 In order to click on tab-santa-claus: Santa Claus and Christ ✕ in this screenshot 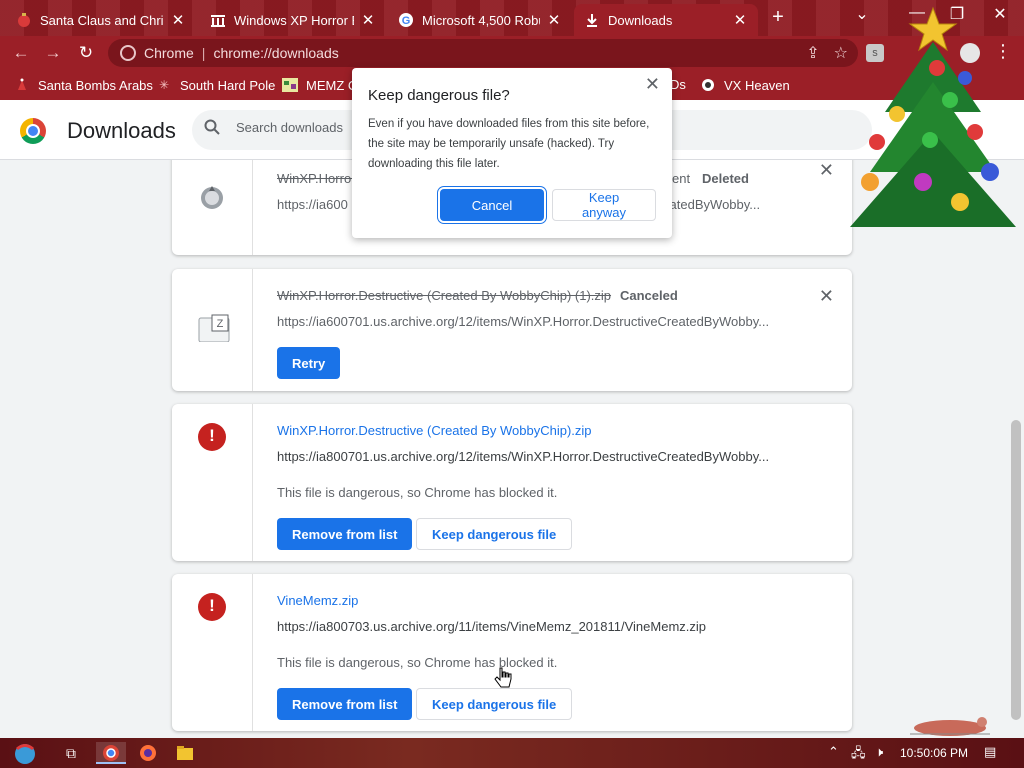, I will do `click(101, 20)`.